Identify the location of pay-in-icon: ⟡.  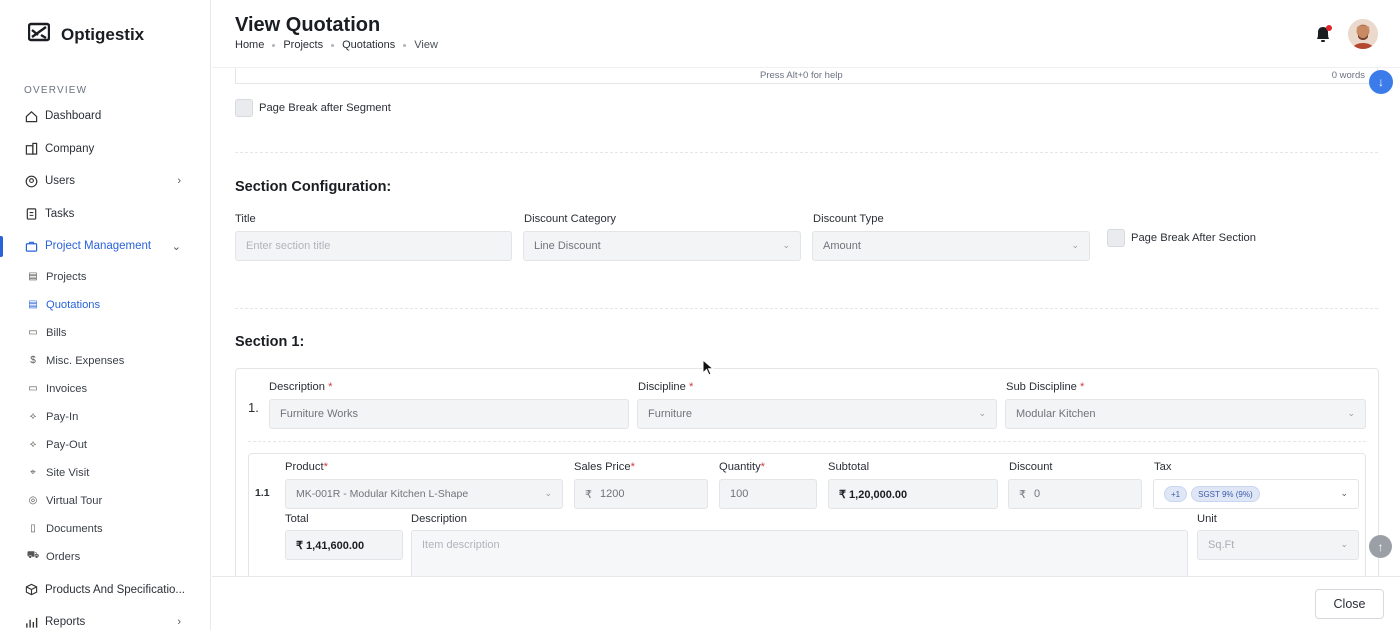
(33, 416).